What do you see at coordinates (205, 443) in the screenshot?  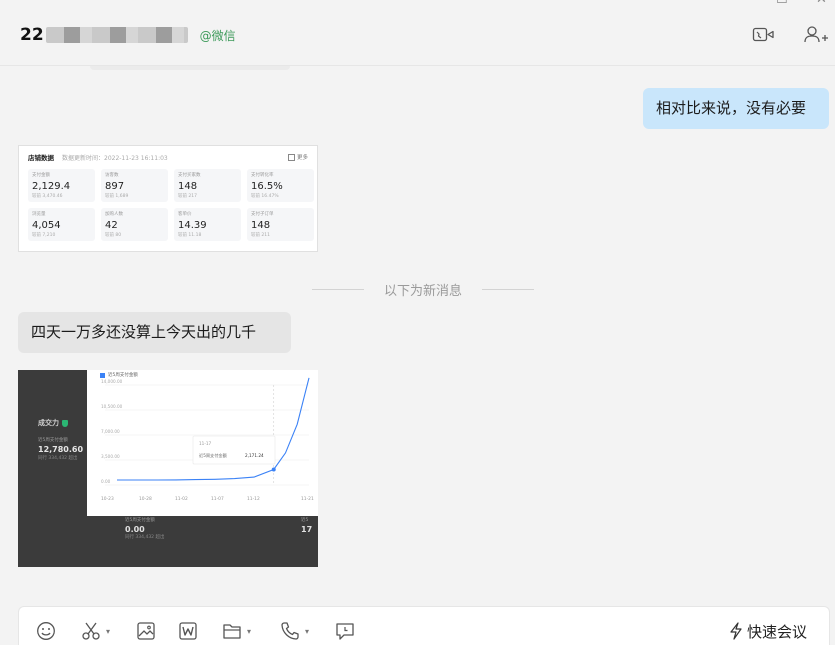 I see `tooltip-date: 11-17` at bounding box center [205, 443].